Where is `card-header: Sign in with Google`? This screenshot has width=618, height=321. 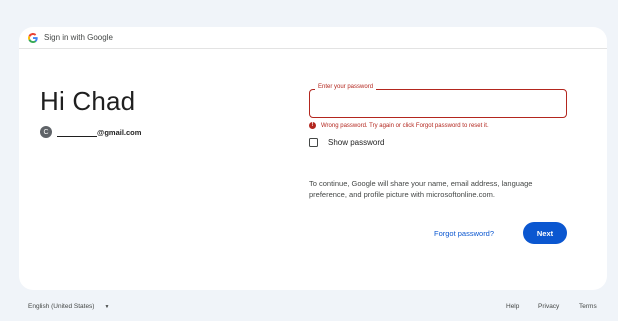
card-header: Sign in with Google is located at coordinates (313, 38).